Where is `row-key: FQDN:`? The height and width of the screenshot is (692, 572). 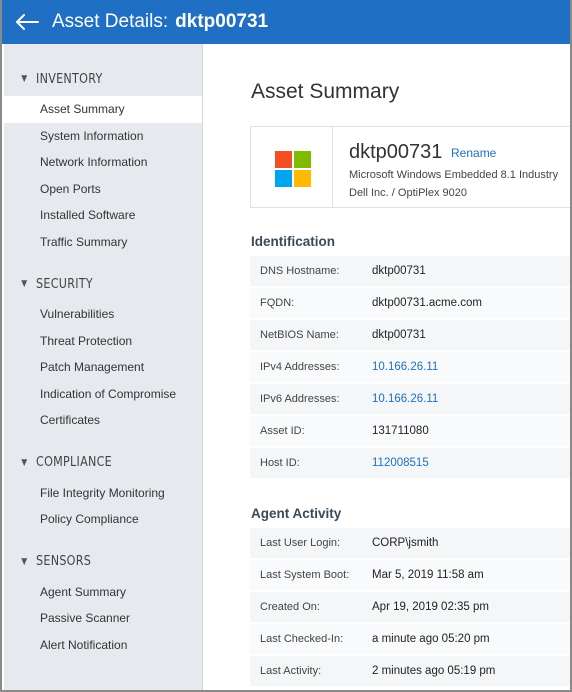 row-key: FQDN: is located at coordinates (277, 303).